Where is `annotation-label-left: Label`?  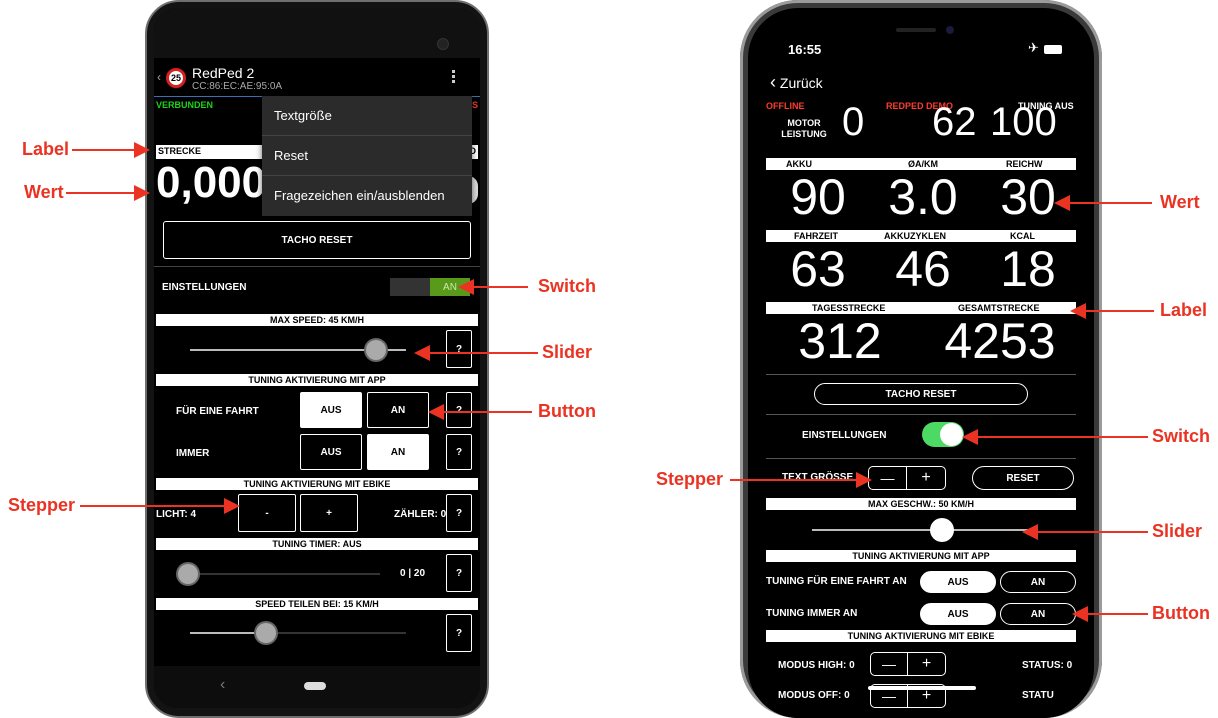 annotation-label-left: Label is located at coordinates (46, 149).